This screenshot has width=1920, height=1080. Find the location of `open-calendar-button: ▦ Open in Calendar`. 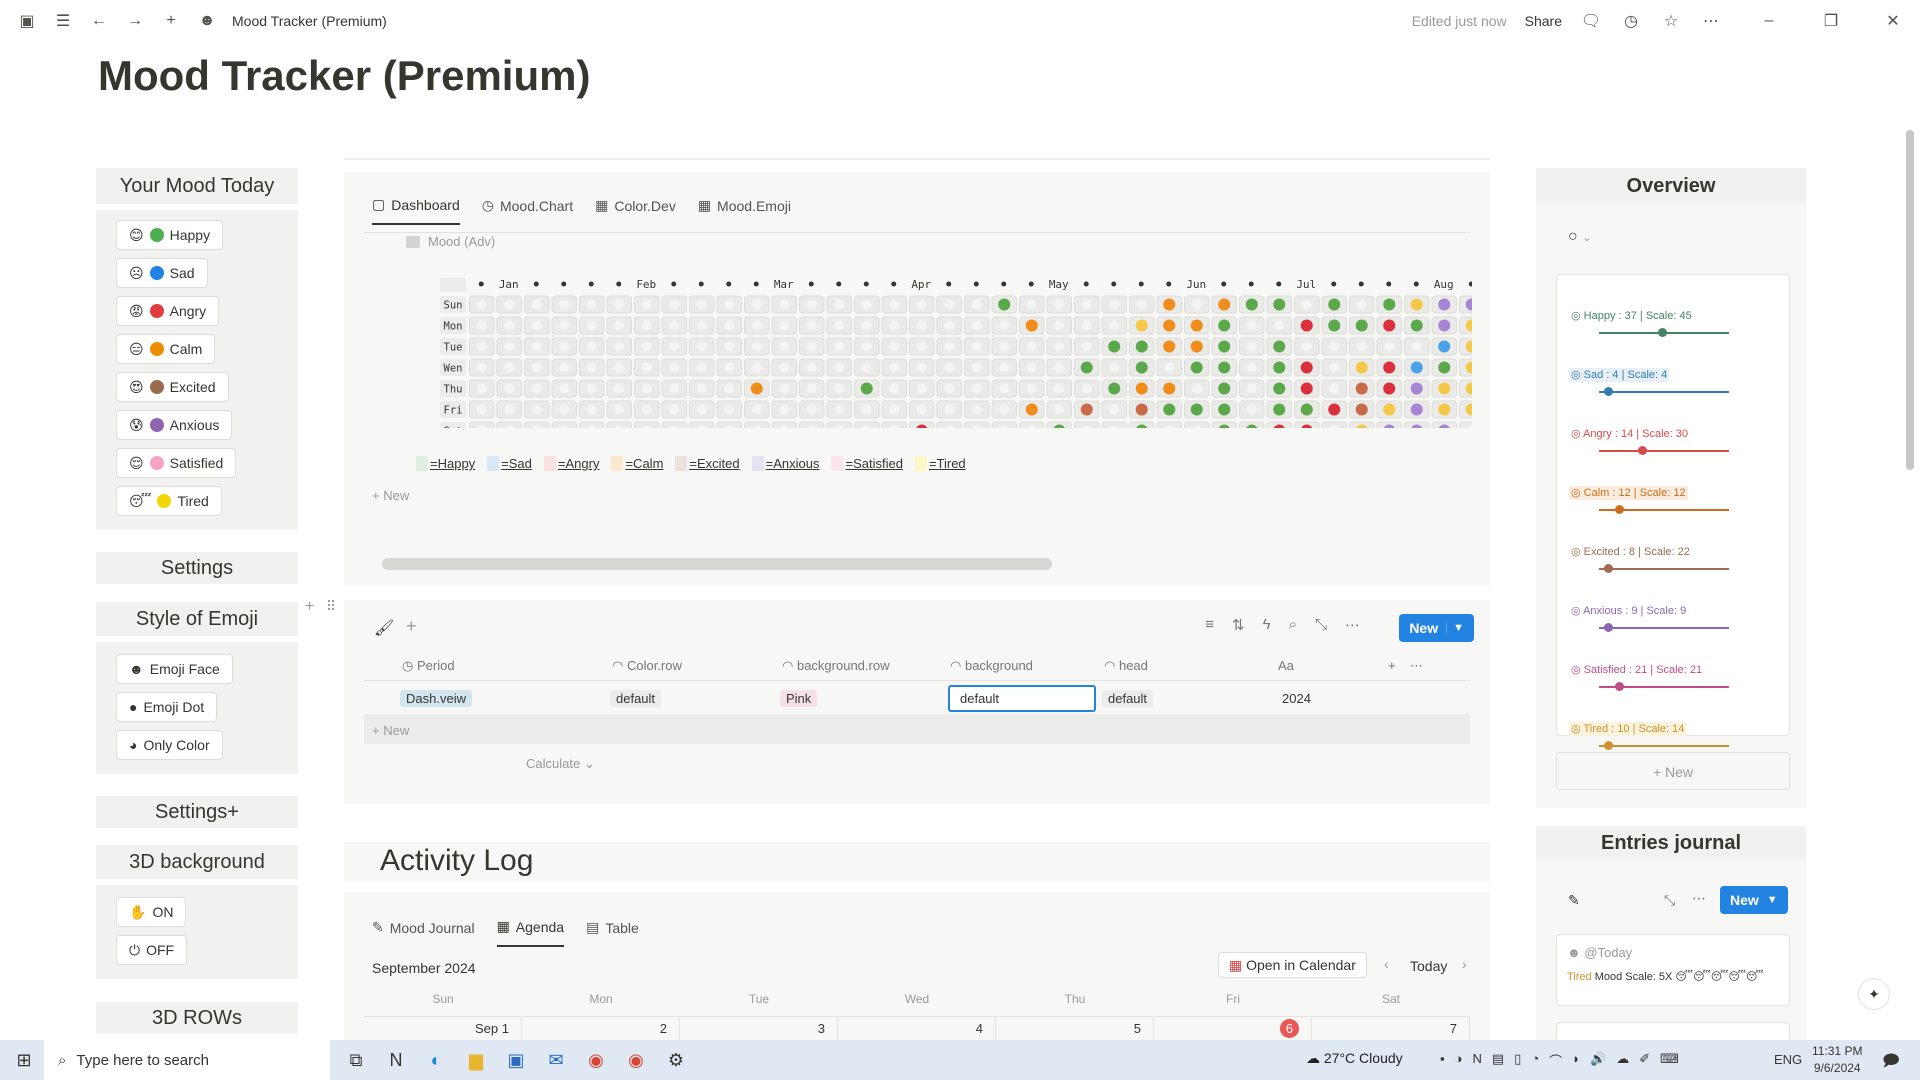

open-calendar-button: ▦ Open in Calendar is located at coordinates (1292, 965).